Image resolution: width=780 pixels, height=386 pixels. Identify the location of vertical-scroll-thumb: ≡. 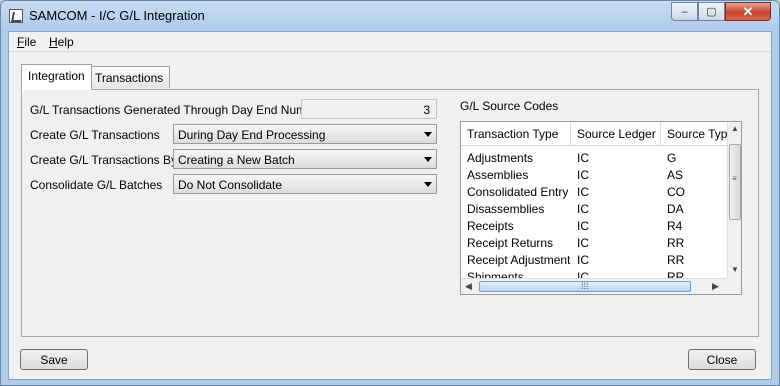
(735, 182).